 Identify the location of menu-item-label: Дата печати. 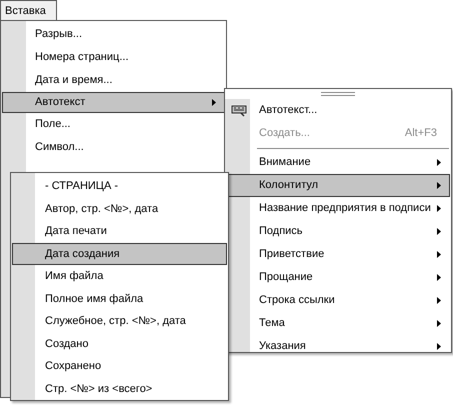
(76, 231).